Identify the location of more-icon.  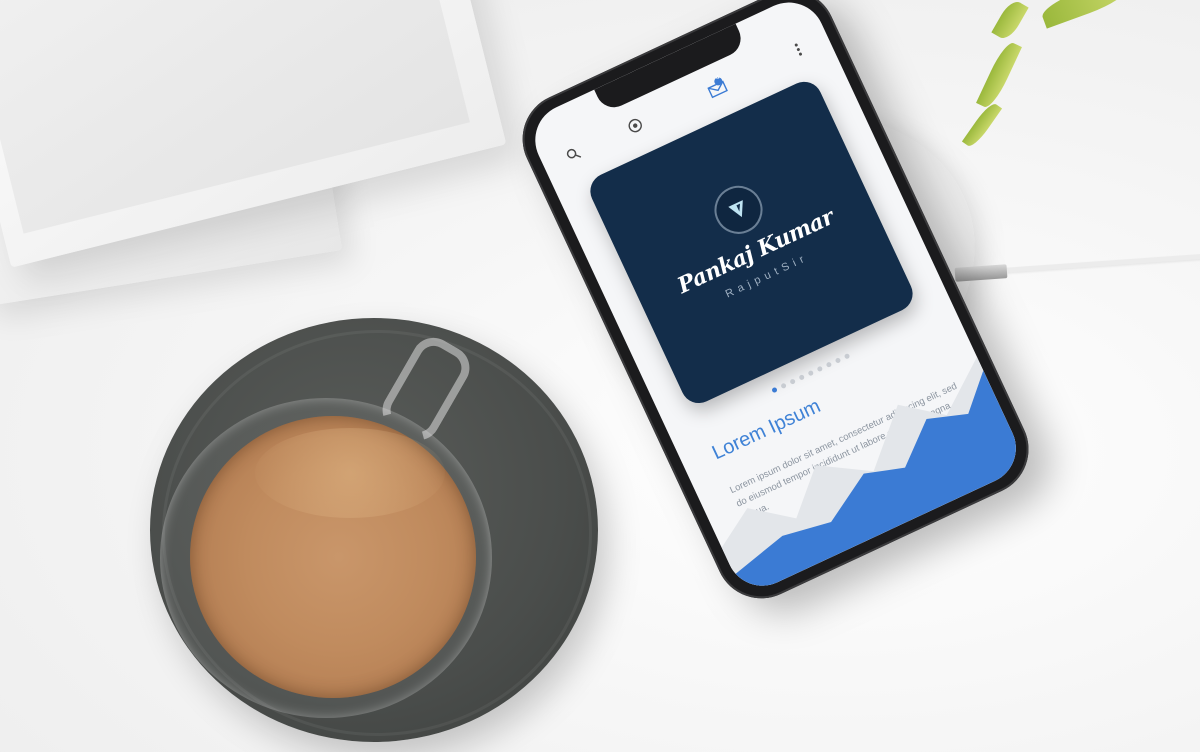
(798, 49).